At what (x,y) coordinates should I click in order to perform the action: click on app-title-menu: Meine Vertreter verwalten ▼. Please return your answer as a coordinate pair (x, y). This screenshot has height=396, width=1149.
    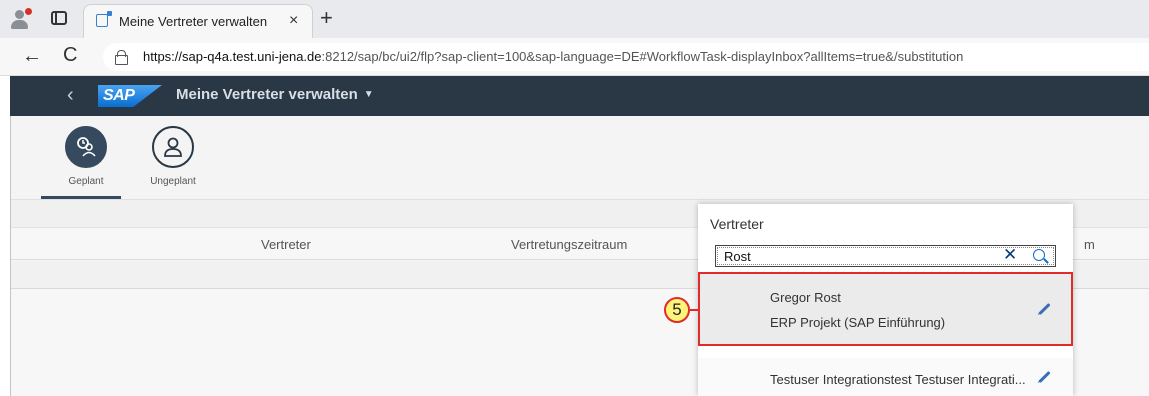
    Looking at the image, I should click on (275, 94).